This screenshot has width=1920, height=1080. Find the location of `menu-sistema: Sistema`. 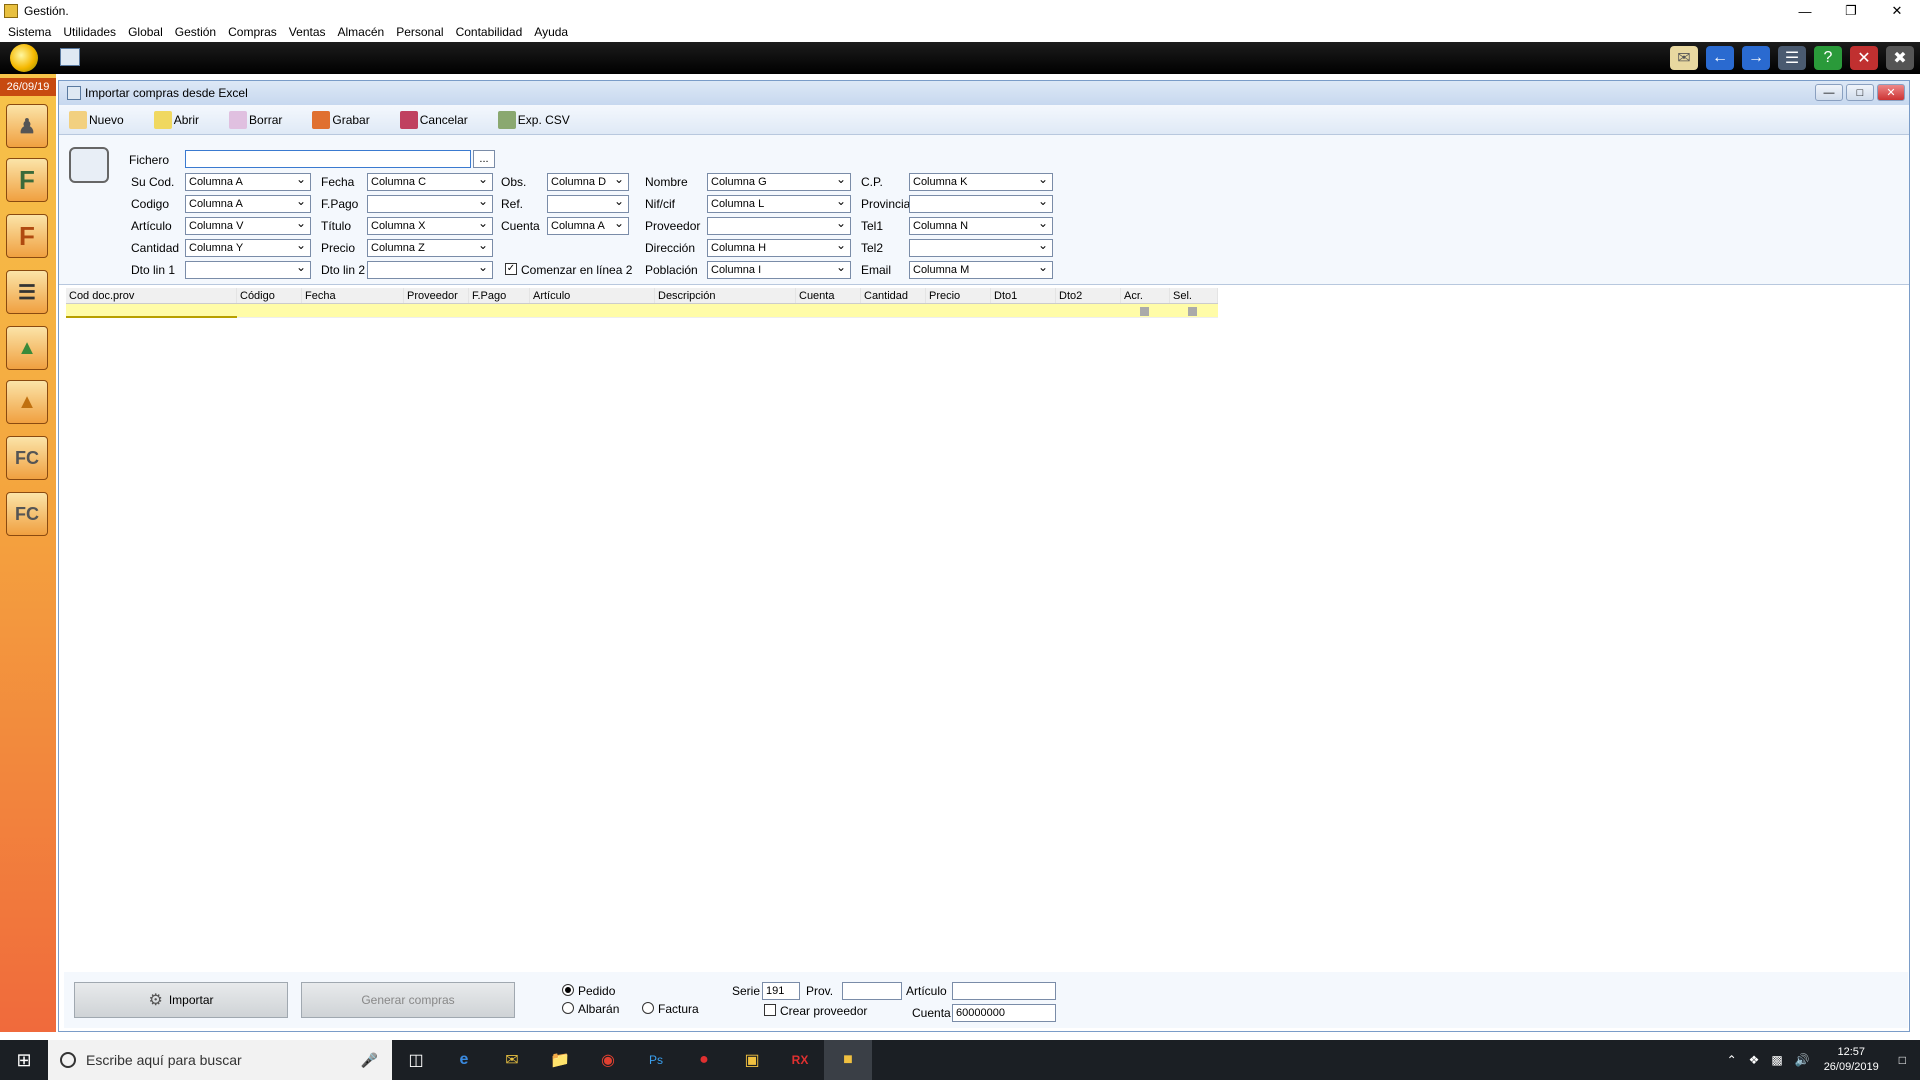

menu-sistema: Sistema is located at coordinates (29, 32).